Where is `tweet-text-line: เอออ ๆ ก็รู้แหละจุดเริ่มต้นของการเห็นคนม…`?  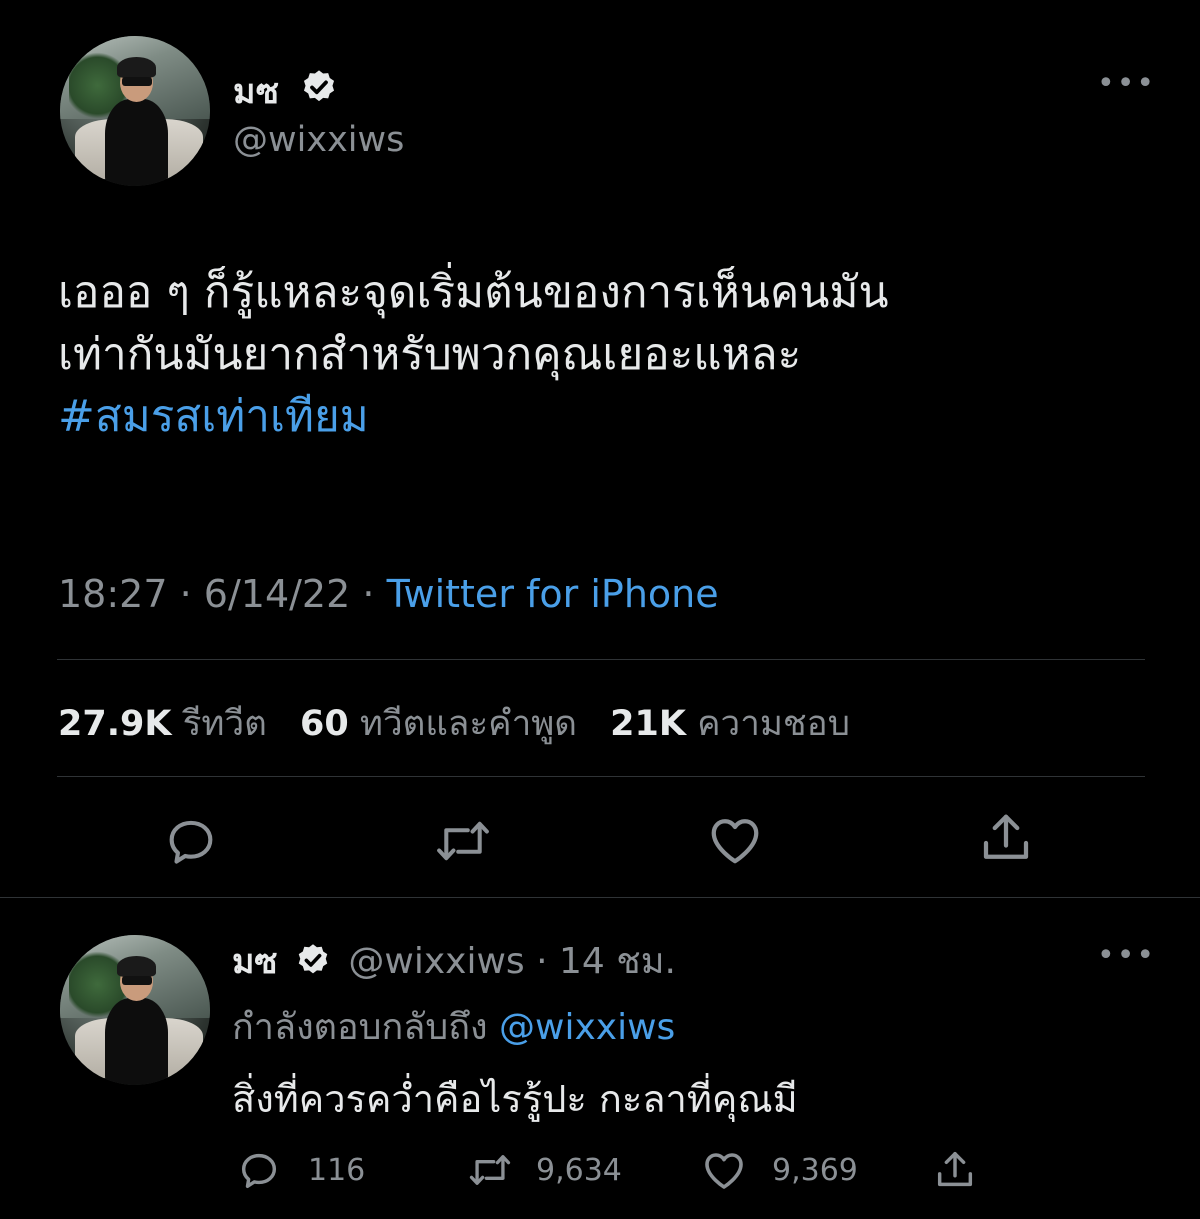
tweet-text-line: เอออ ๆ ก็รู้แหละจุดเริ่มต้นของการเห็นคนม… is located at coordinates (473, 292).